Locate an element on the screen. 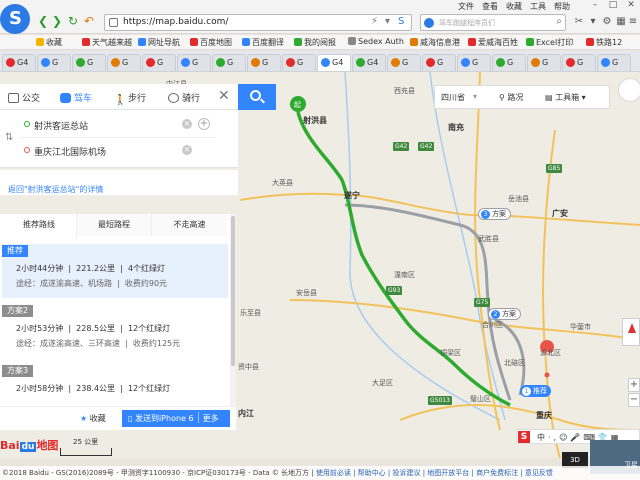  mode-bus: 公交 is located at coordinates (24, 97).